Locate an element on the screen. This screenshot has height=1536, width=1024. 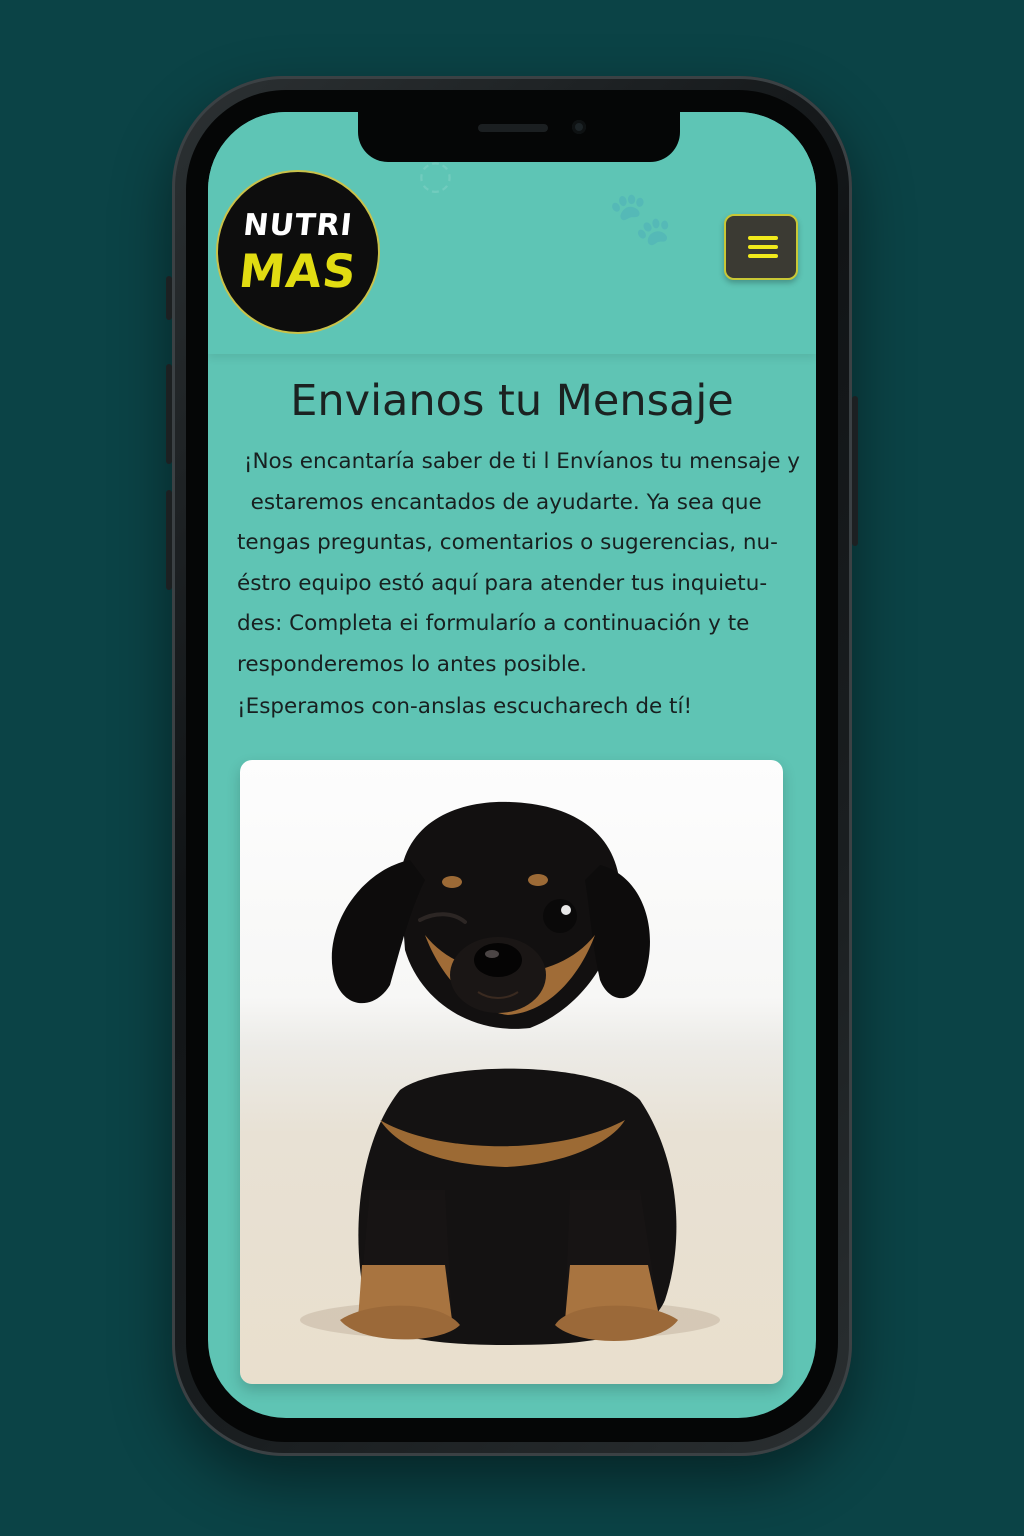
logo-text-top: NUTRI is located at coordinates (298, 225).